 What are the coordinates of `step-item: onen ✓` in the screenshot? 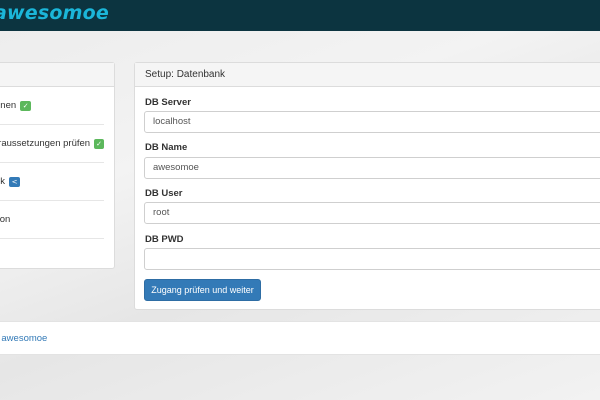 It's located at (52, 106).